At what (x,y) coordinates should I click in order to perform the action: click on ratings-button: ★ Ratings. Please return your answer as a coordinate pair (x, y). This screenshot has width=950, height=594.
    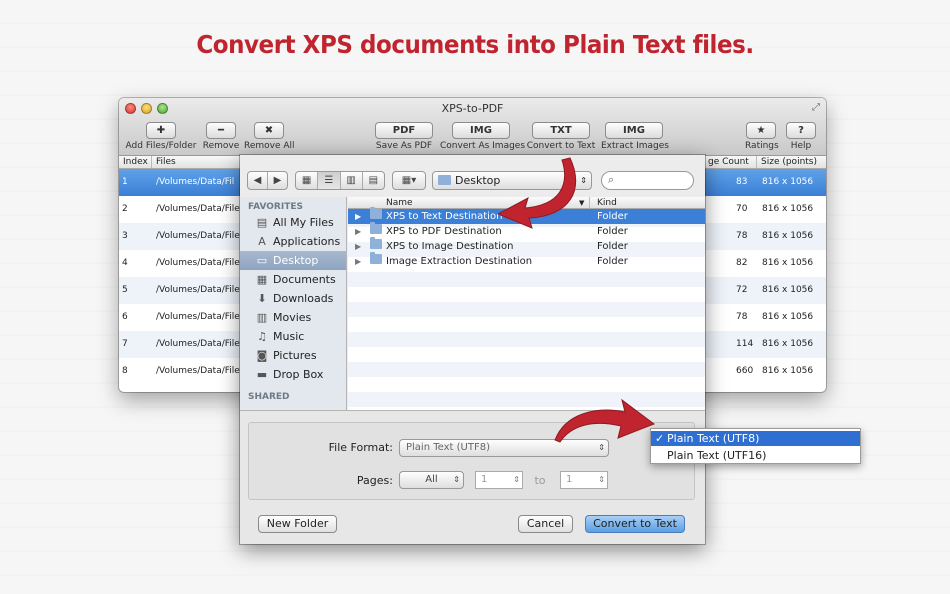
    Looking at the image, I should click on (762, 136).